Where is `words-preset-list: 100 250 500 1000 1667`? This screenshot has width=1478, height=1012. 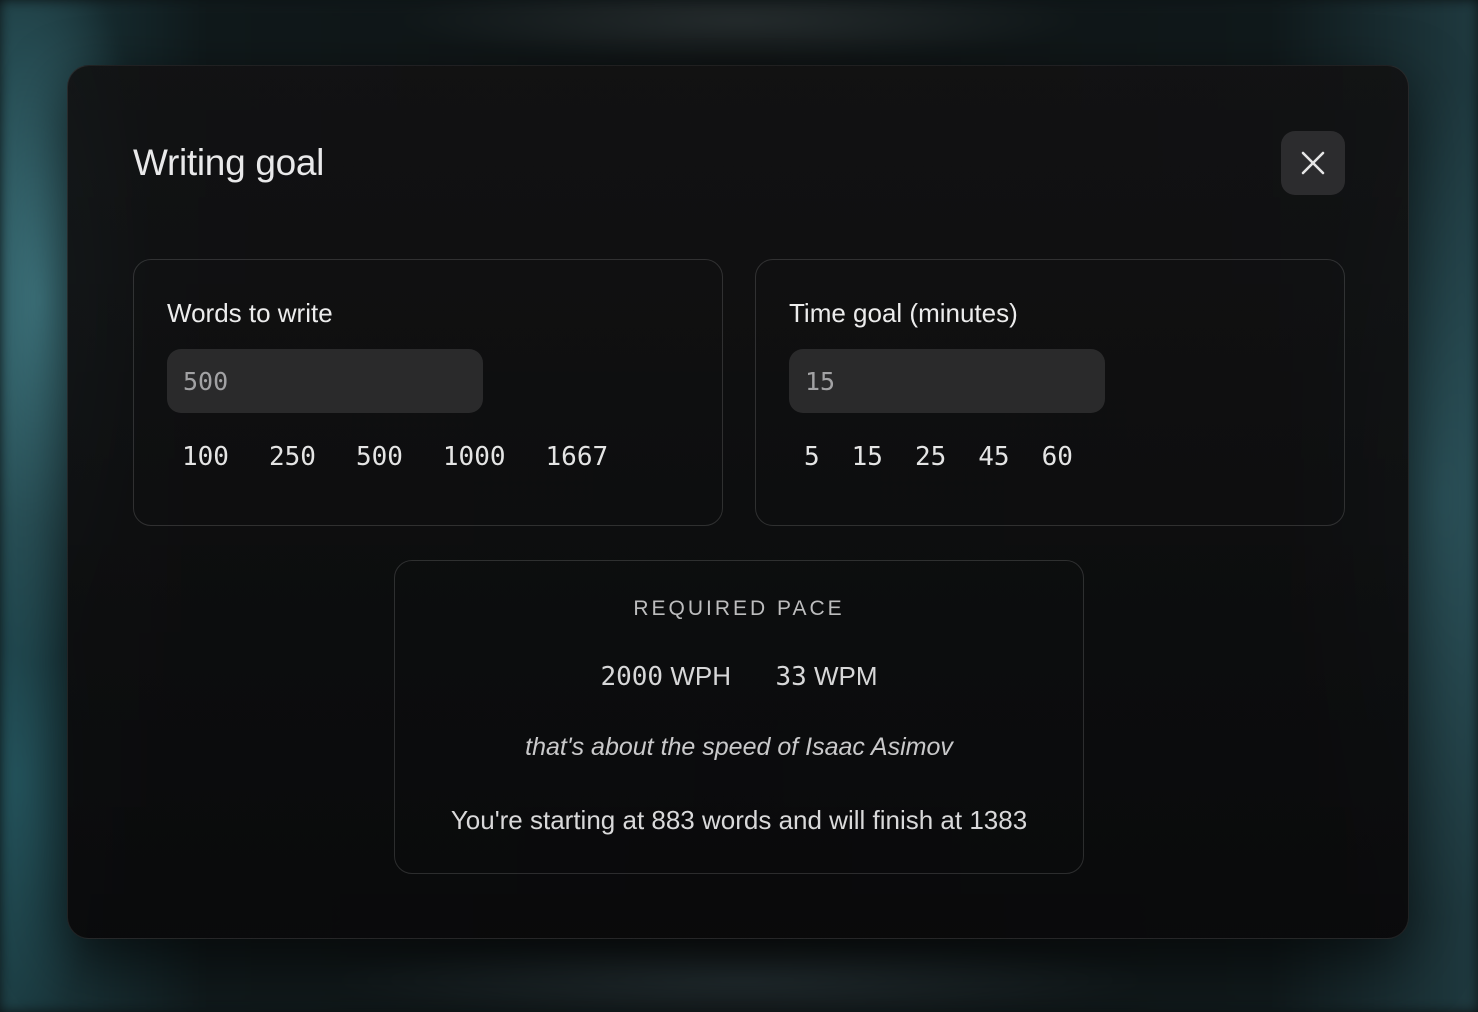 words-preset-list: 100 250 500 1000 1667 is located at coordinates (400, 457).